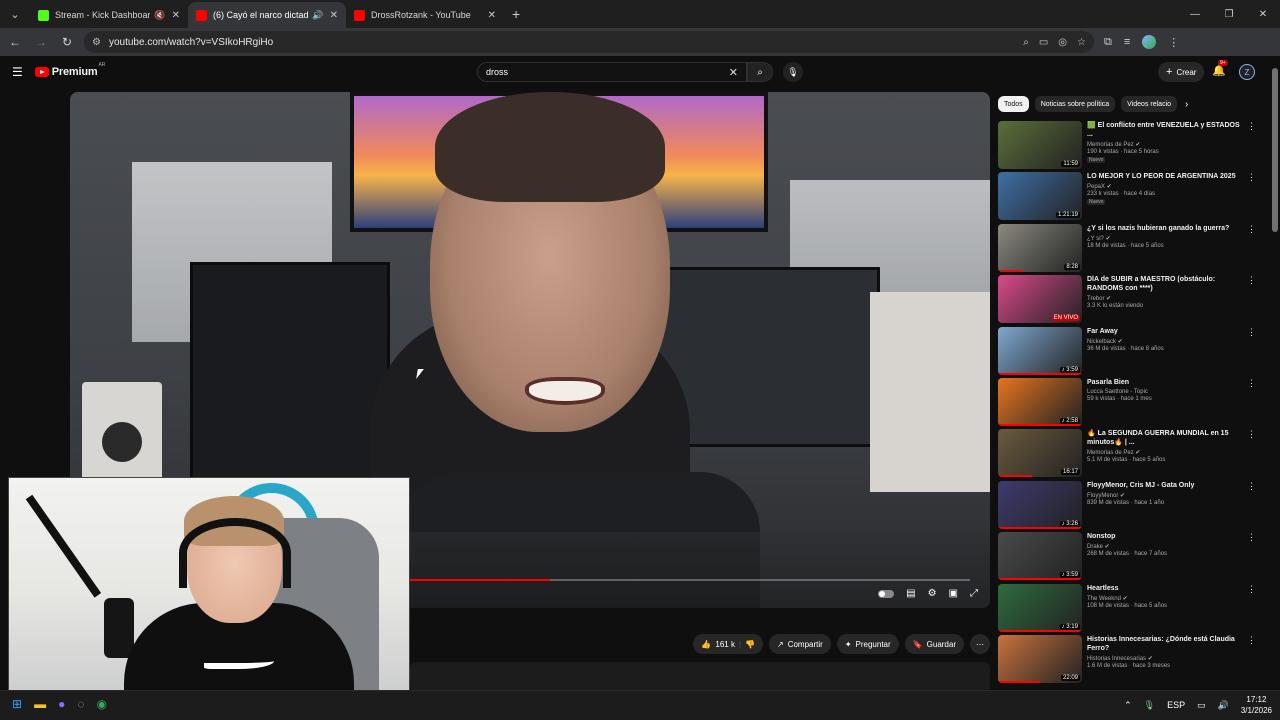 This screenshot has width=1280, height=720. Describe the element at coordinates (1081, 42) in the screenshot. I see `bookmark-star-icon: ☆` at that location.